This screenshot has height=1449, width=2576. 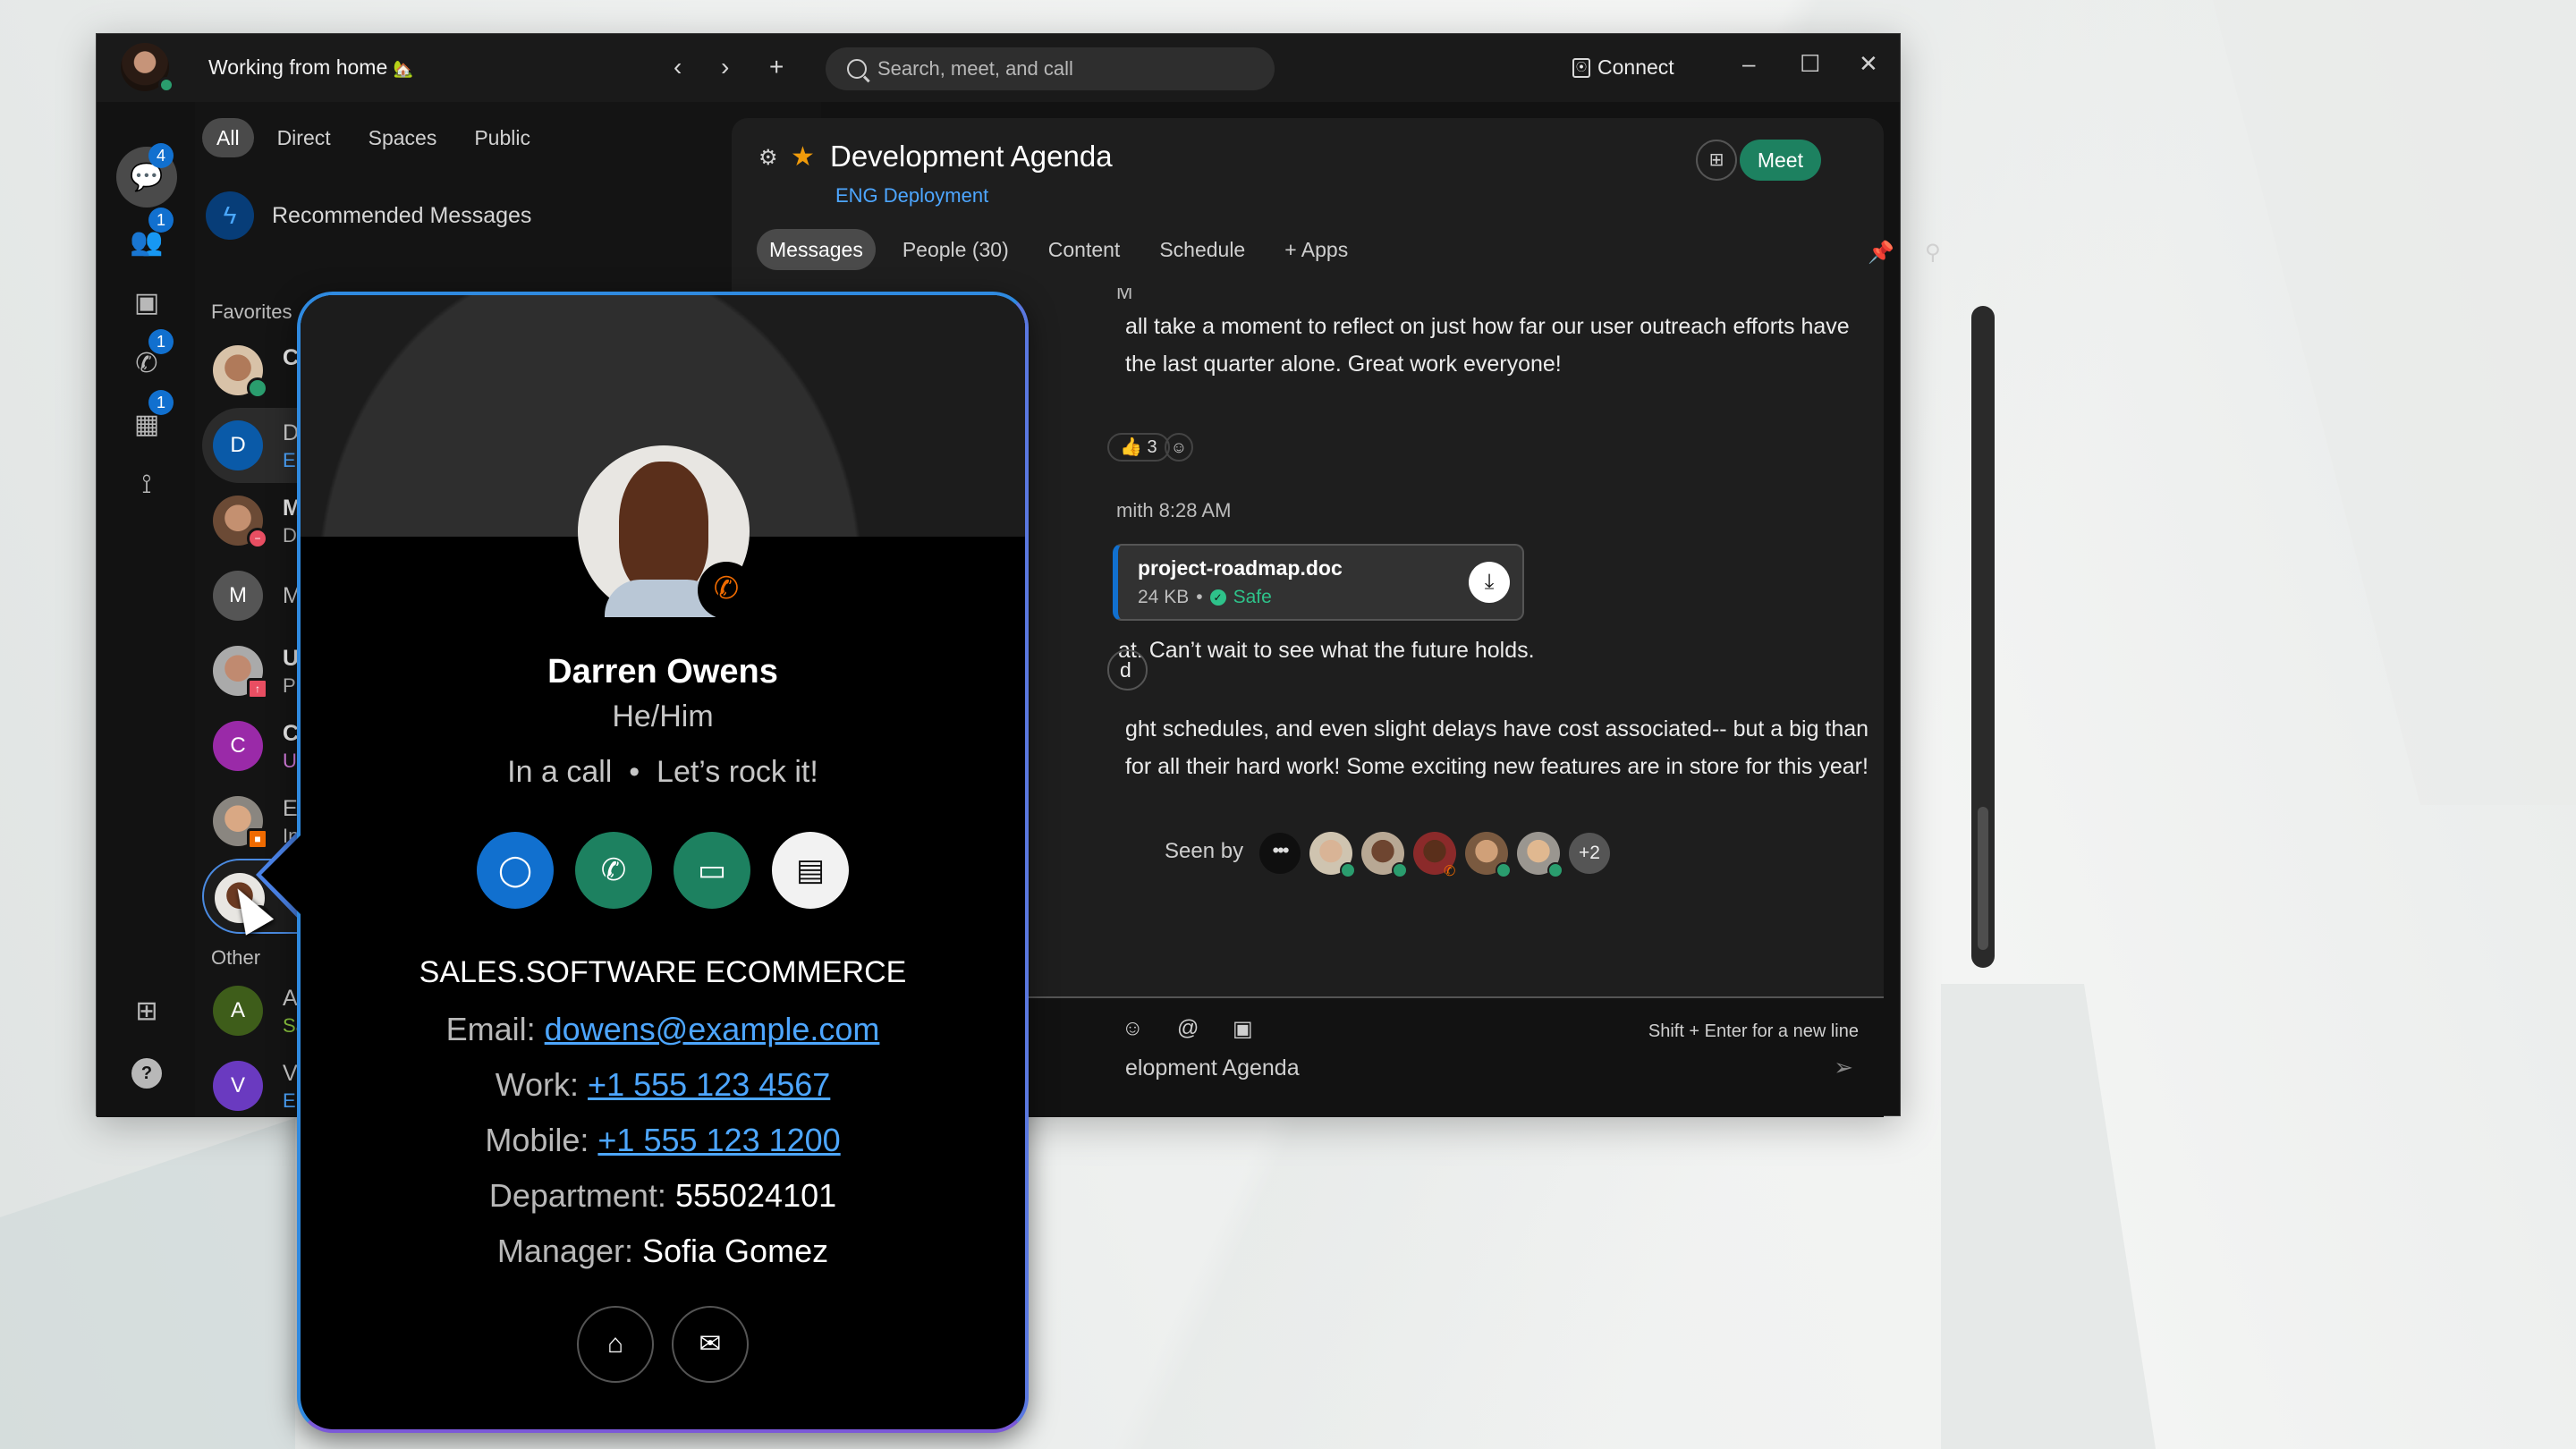 I want to click on seen-by-avatars: ••• ✆ +2, so click(x=1434, y=855).